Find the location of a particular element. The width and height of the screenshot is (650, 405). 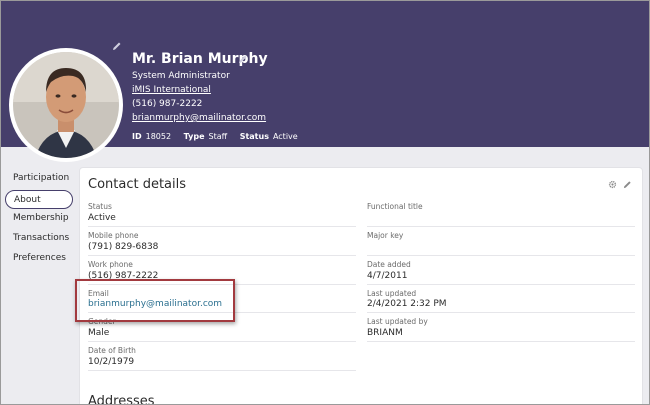

profile-organization-link: iMIS International is located at coordinates (171, 90).